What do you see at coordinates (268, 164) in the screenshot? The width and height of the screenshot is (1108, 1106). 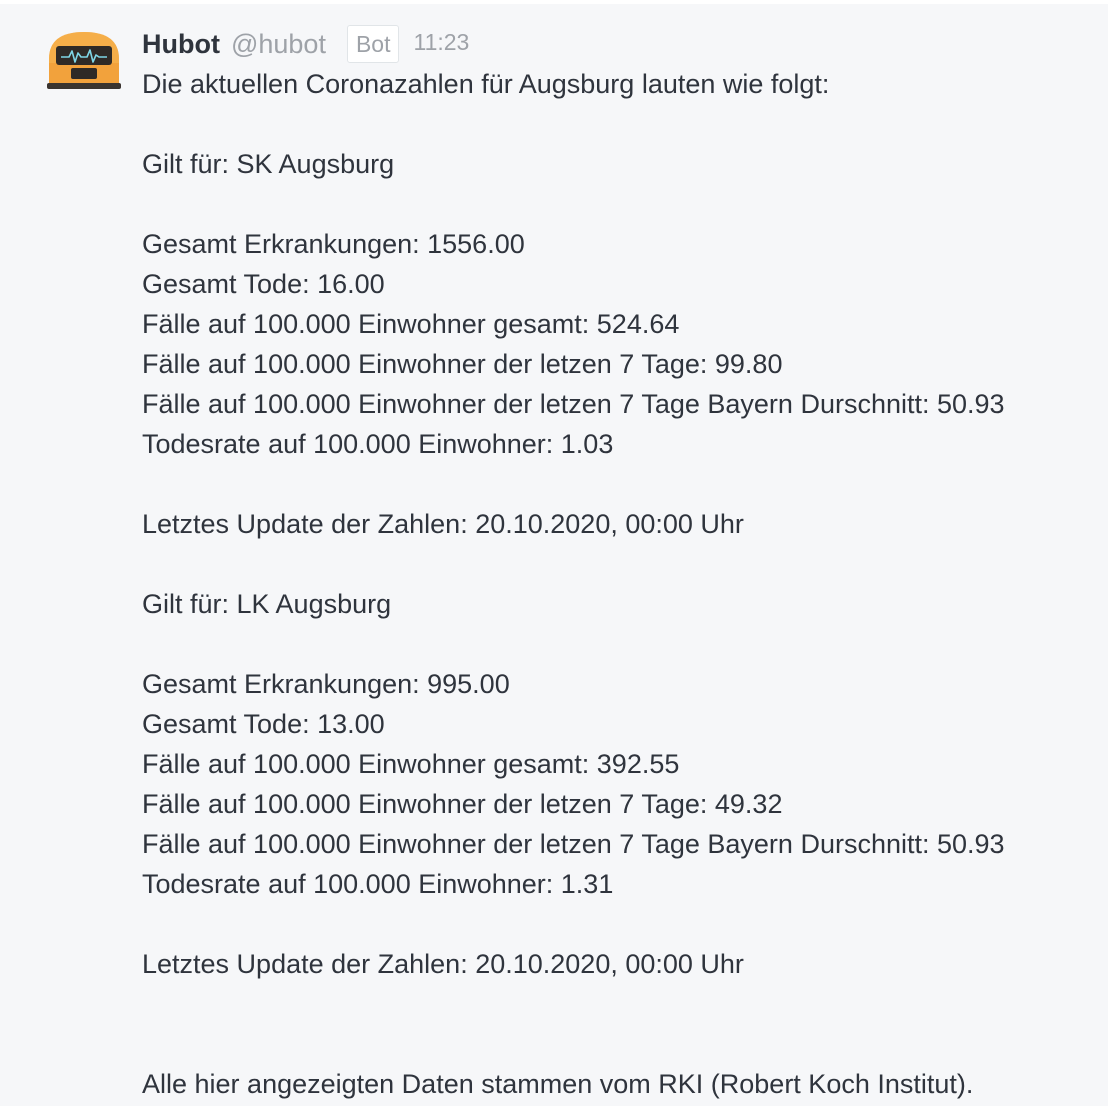 I see `section-title-sk: Gilt für: SK Augsburg` at bounding box center [268, 164].